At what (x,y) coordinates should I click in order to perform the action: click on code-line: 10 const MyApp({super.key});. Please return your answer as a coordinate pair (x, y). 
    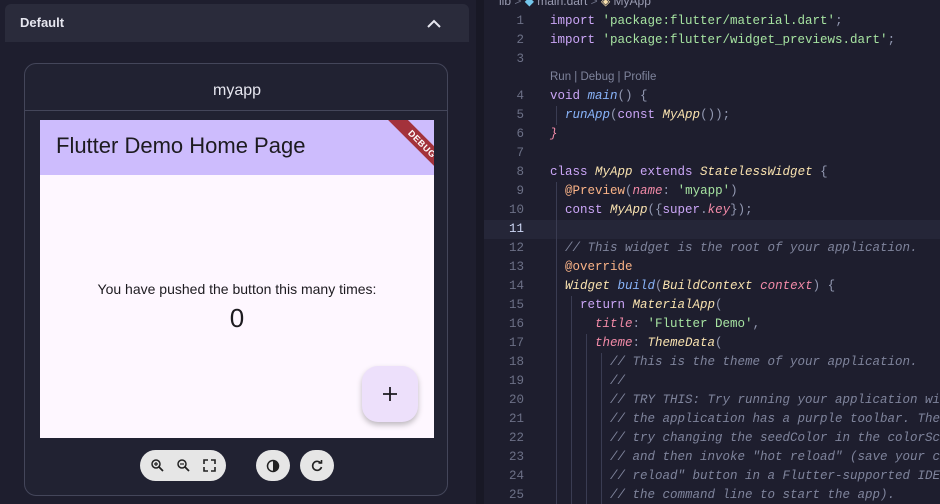
    Looking at the image, I should click on (712, 210).